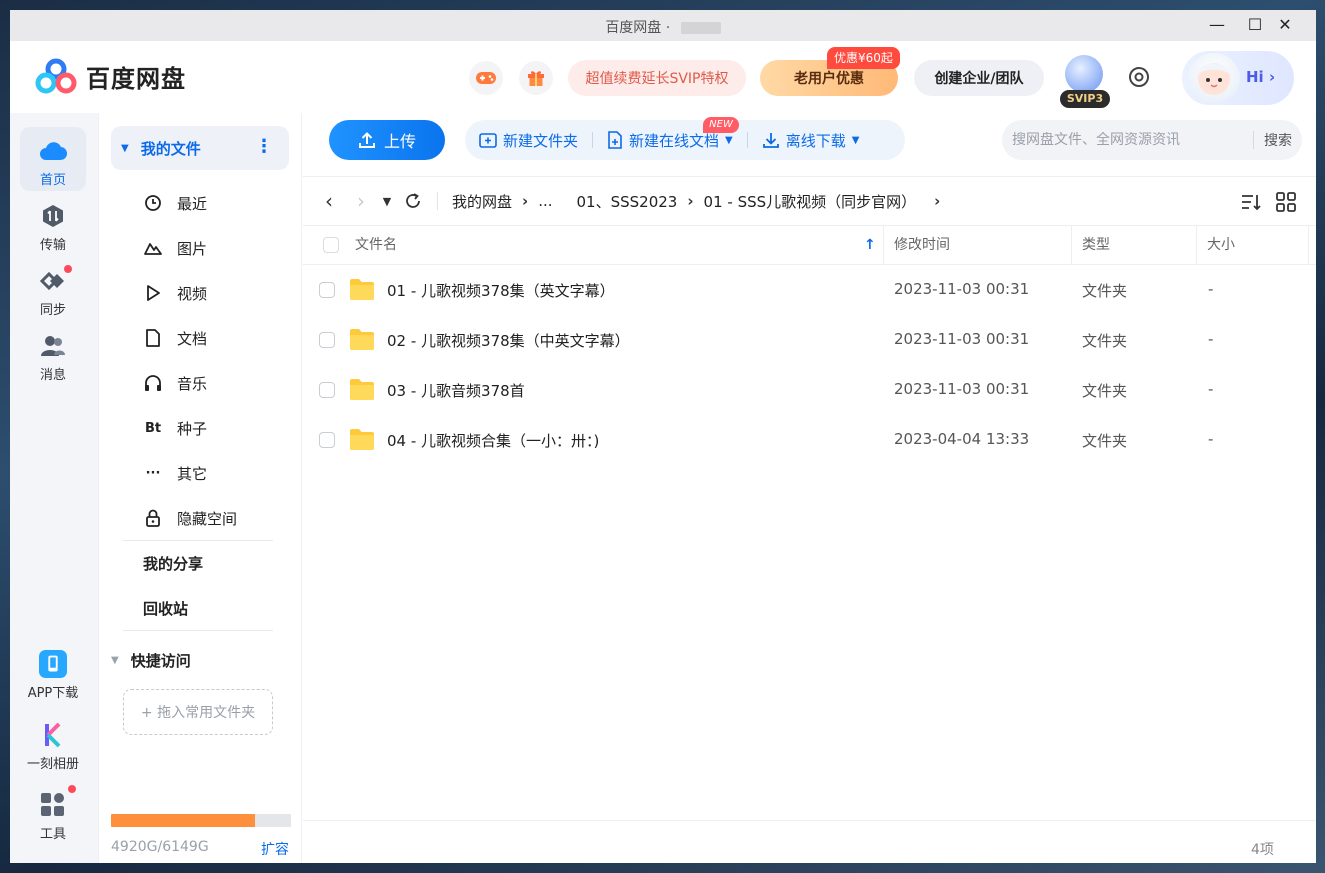 This screenshot has width=1325, height=873. I want to click on rail-item-app-download: APP下载, so click(53, 675).